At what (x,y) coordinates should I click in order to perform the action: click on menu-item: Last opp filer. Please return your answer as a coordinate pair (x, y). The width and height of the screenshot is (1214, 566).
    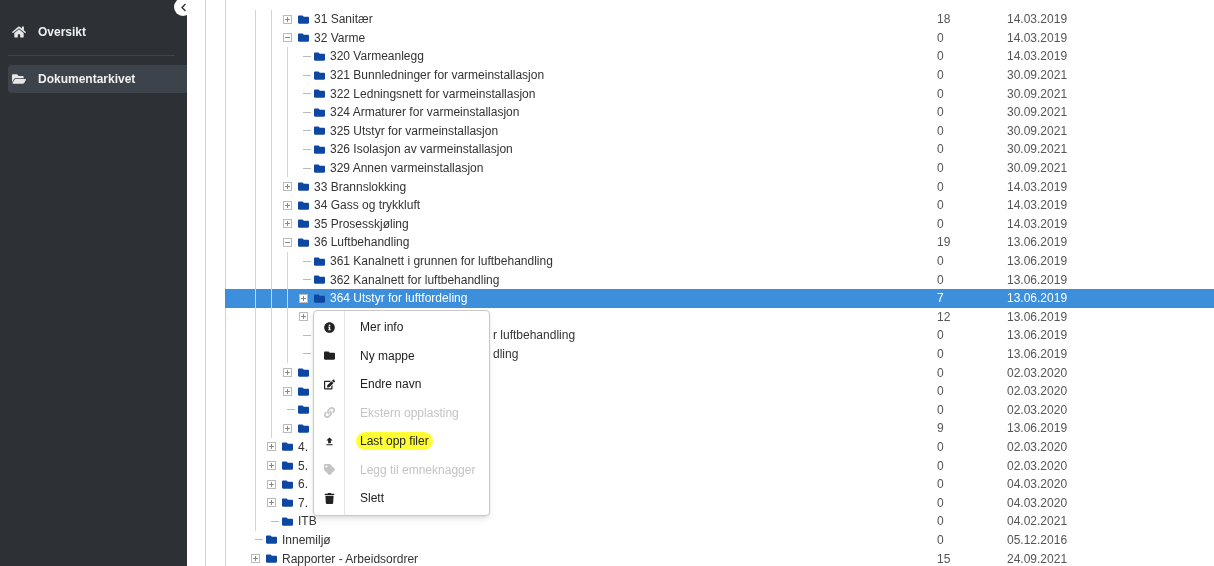
    Looking at the image, I should click on (401, 441).